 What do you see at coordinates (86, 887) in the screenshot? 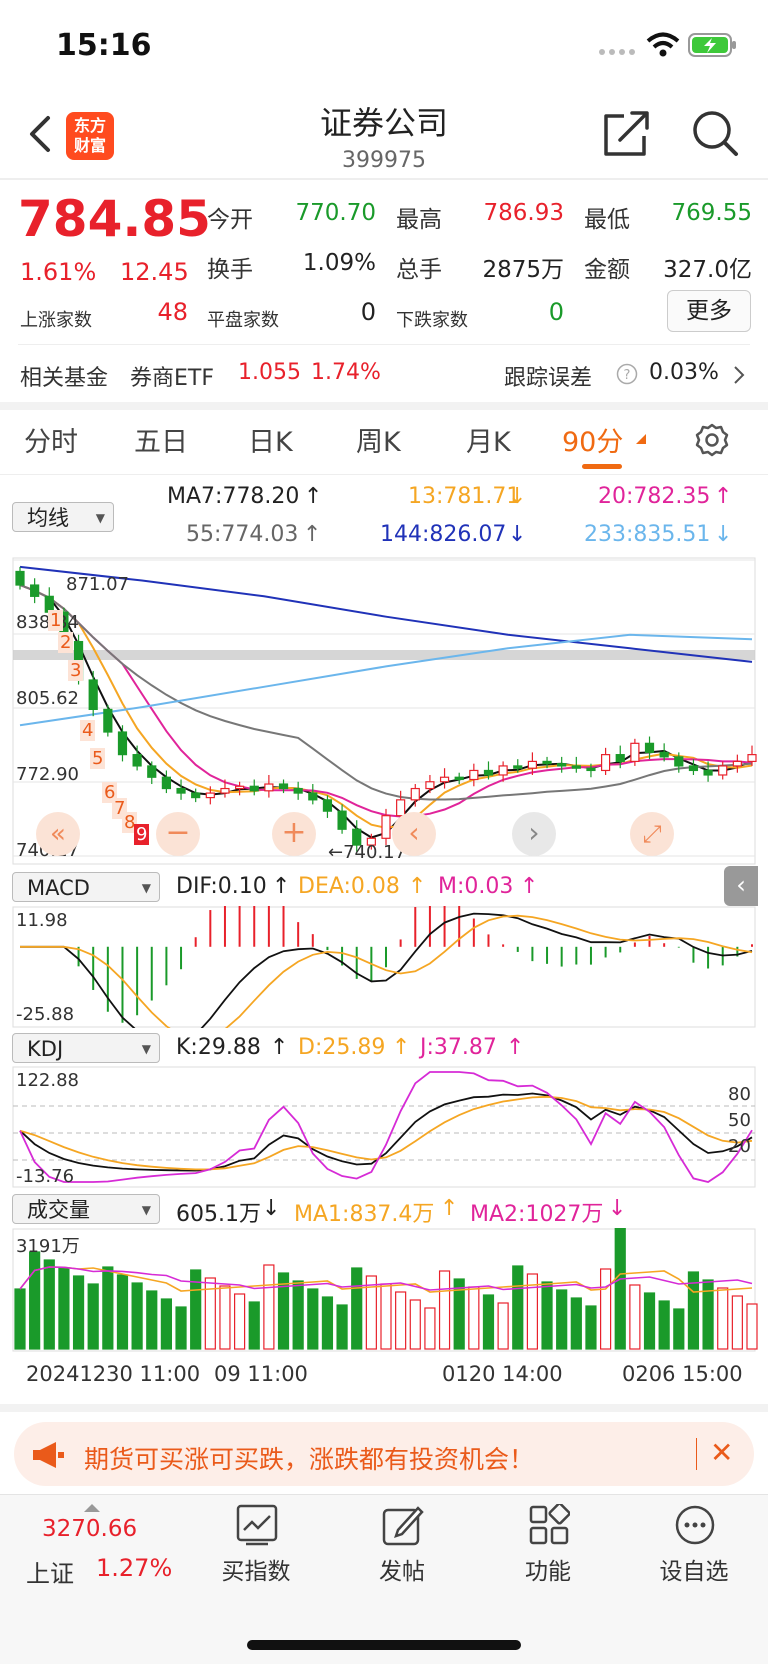
I see `macd-indicator-select: MACD ▼` at bounding box center [86, 887].